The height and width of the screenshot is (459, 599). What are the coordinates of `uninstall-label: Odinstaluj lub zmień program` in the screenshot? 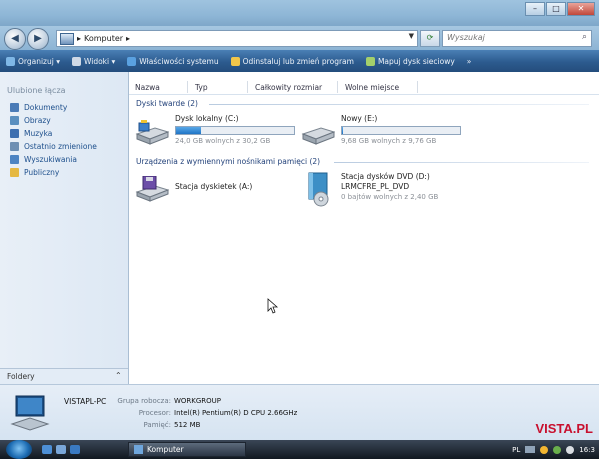 It's located at (298, 61).